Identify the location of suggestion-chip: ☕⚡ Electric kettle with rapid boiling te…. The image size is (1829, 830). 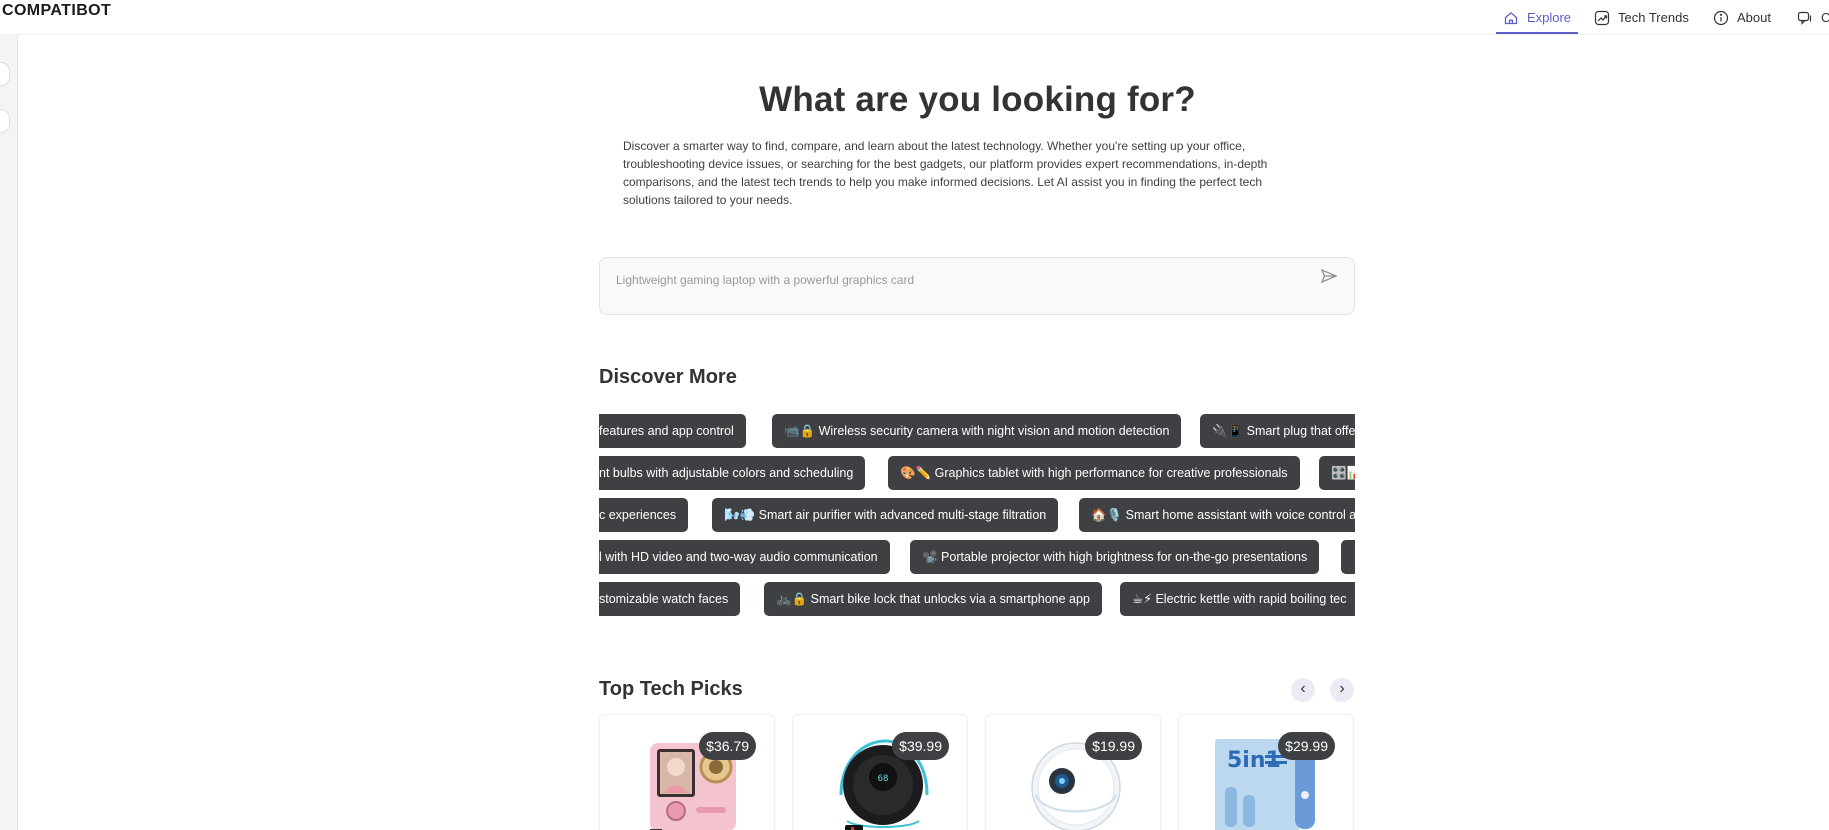
(1237, 599).